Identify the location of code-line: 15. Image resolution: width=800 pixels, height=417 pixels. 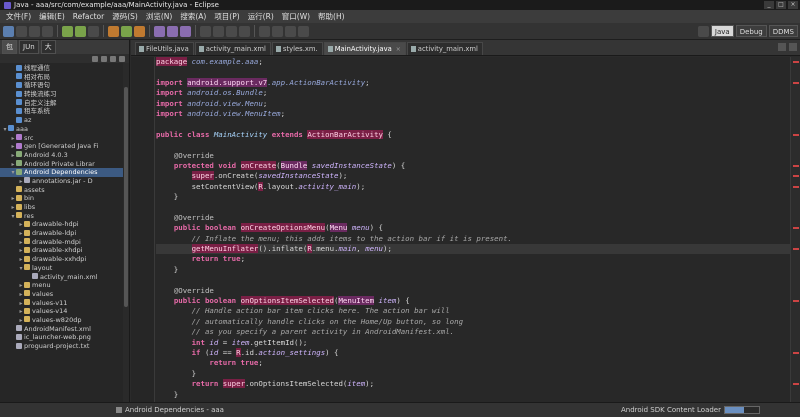
(473, 207).